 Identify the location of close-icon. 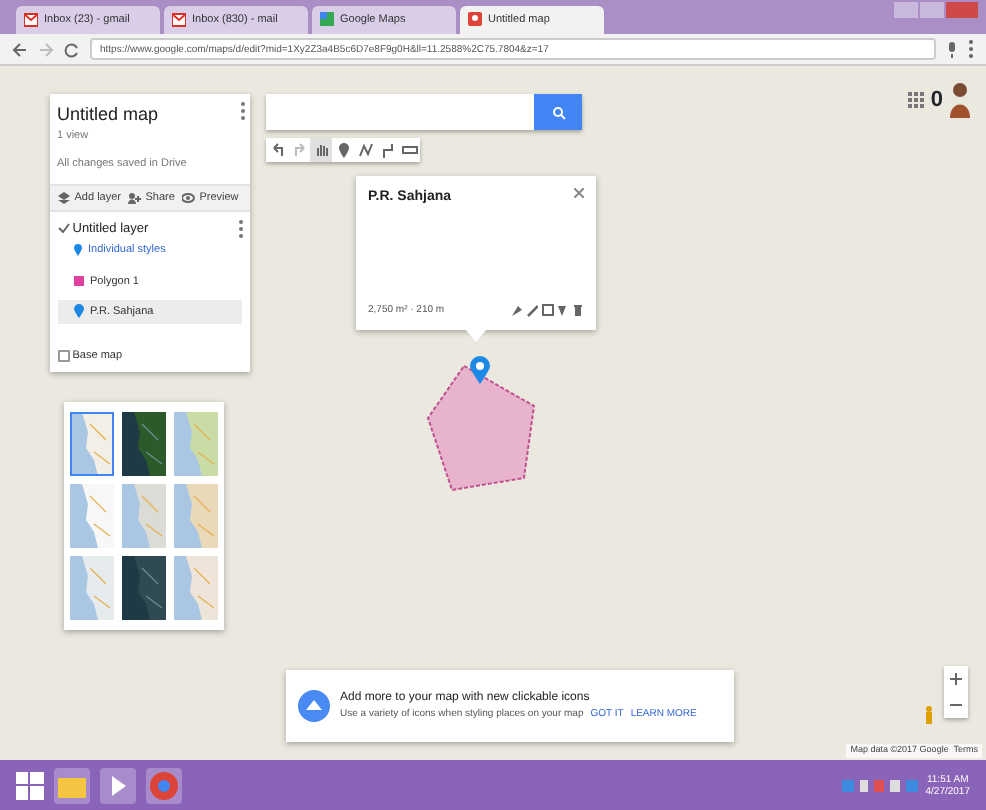
(579, 193).